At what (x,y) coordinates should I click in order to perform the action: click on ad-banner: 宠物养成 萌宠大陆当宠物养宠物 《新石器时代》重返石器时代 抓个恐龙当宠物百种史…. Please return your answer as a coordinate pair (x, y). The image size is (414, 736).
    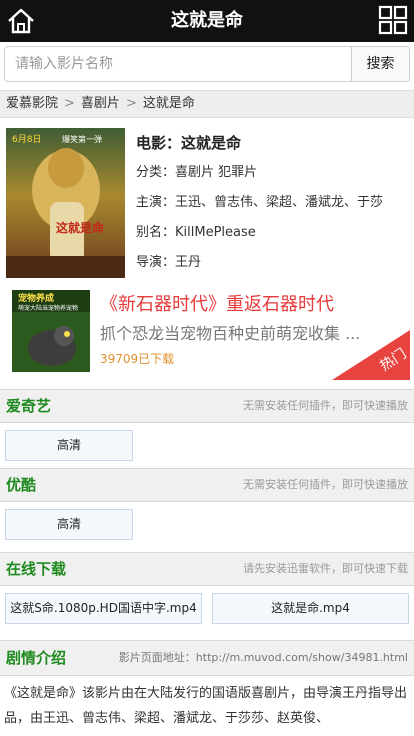
    Looking at the image, I should click on (207, 332).